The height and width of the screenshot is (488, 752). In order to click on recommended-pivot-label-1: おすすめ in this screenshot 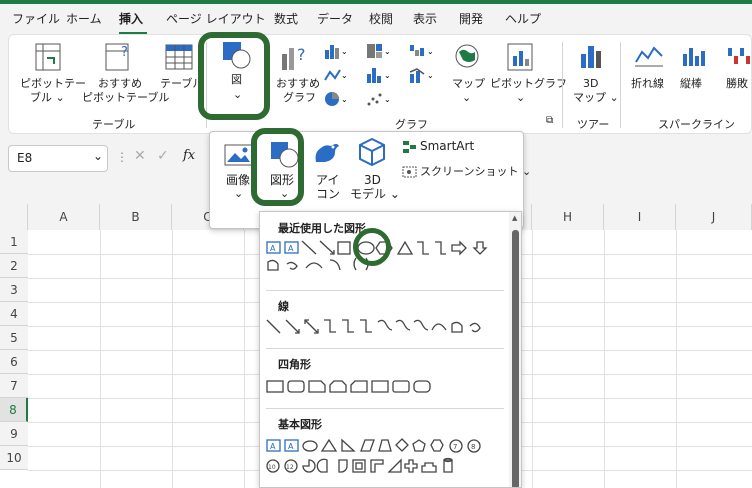, I will do `click(120, 83)`.